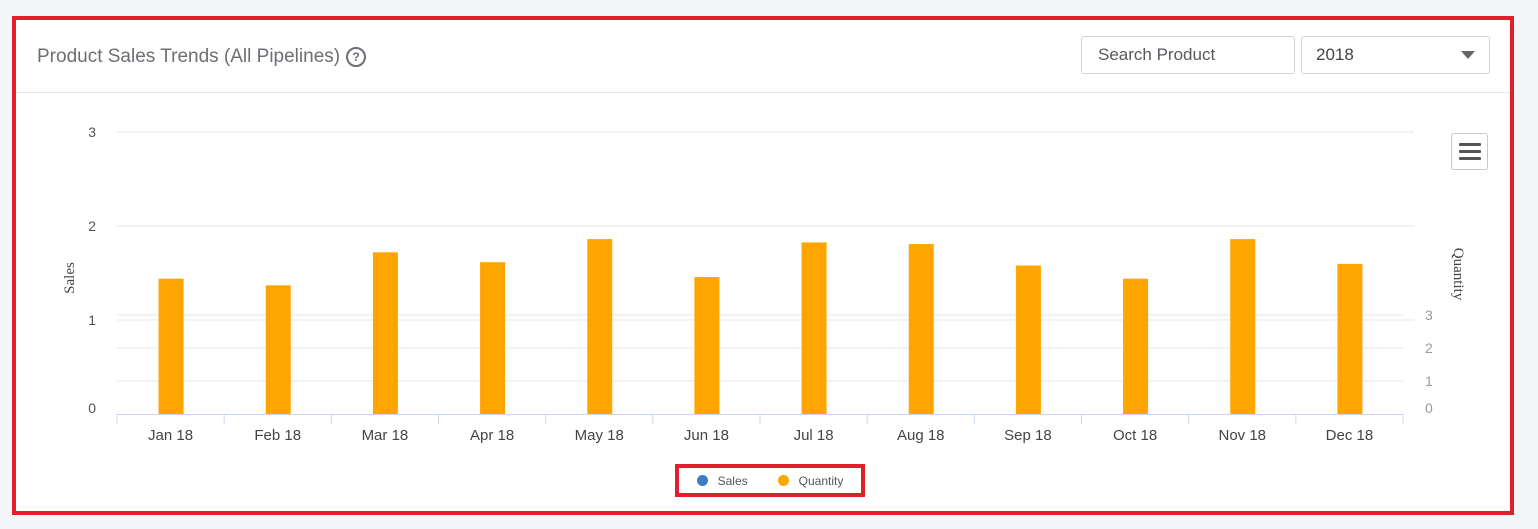  Describe the element at coordinates (1458, 274) in the screenshot. I see `y-right-axis-title: Quantity` at that location.